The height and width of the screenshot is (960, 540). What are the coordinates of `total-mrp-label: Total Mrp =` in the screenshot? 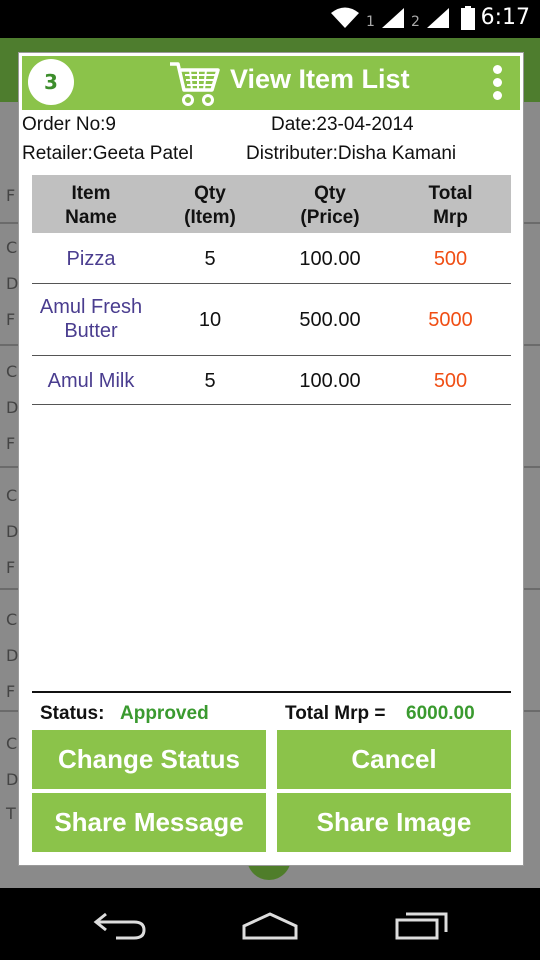 It's located at (335, 713).